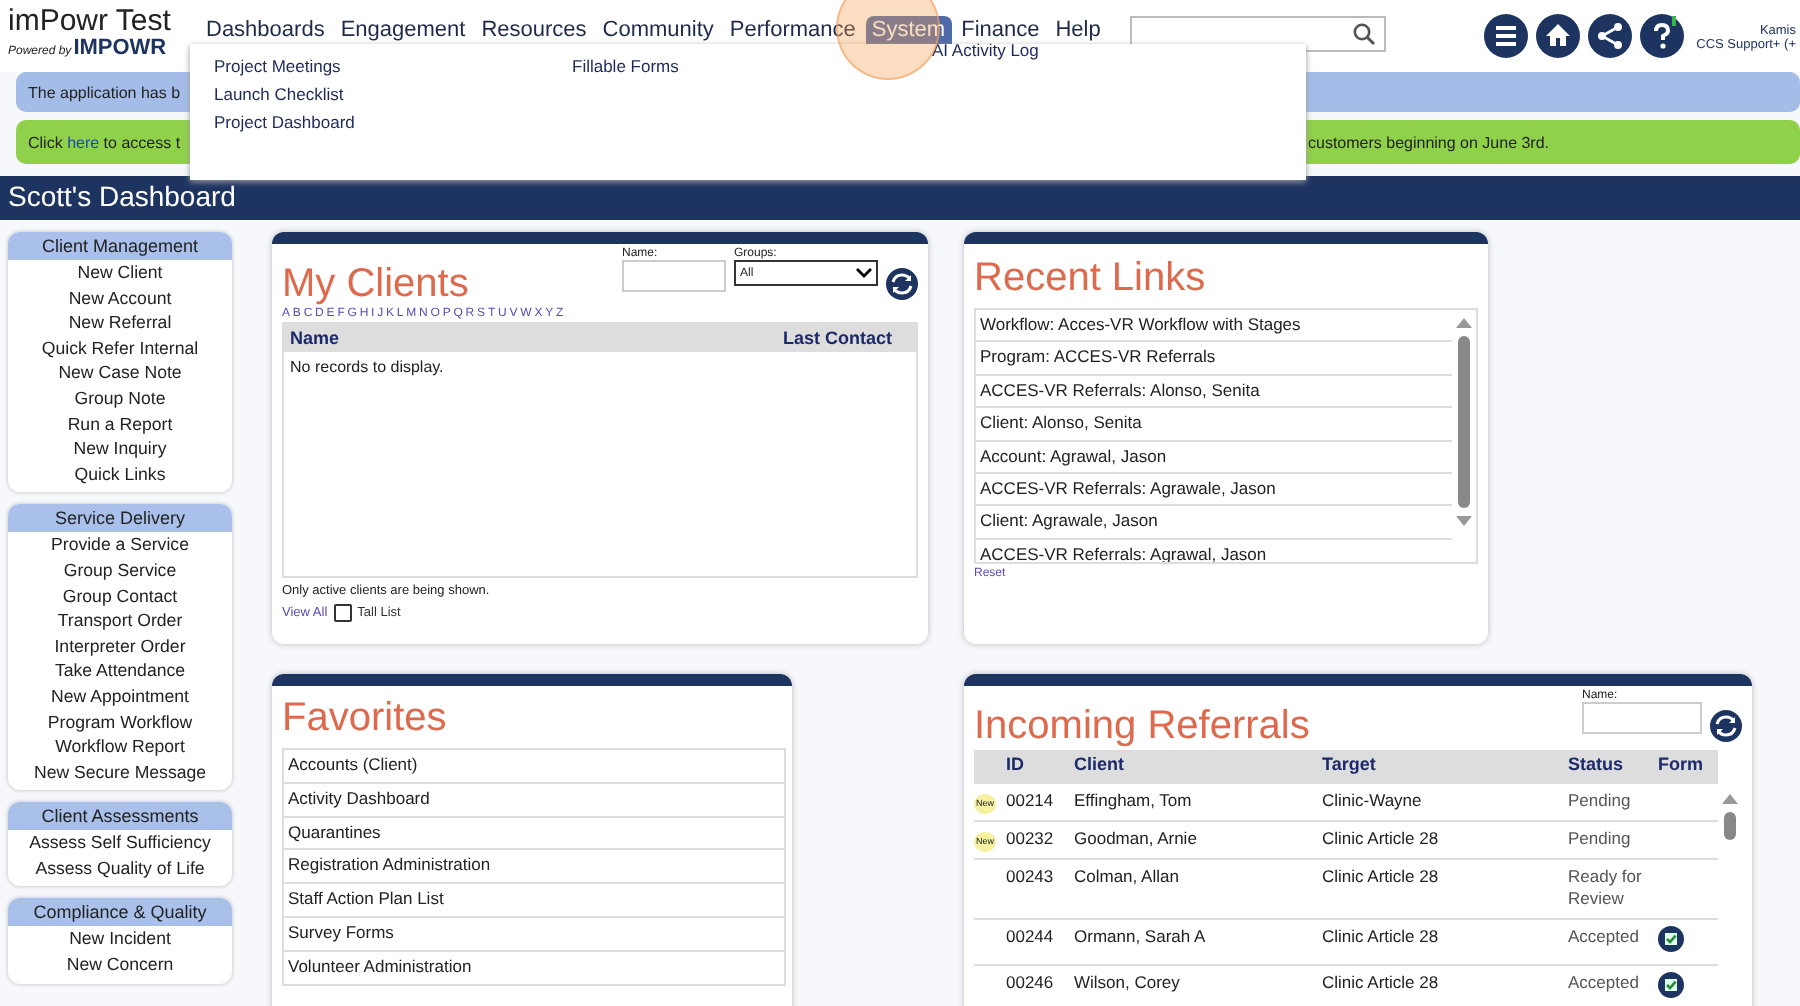 This screenshot has width=1800, height=1006. Describe the element at coordinates (120, 868) in the screenshot. I see `sidebar-link: Assess Quality of Life` at that location.